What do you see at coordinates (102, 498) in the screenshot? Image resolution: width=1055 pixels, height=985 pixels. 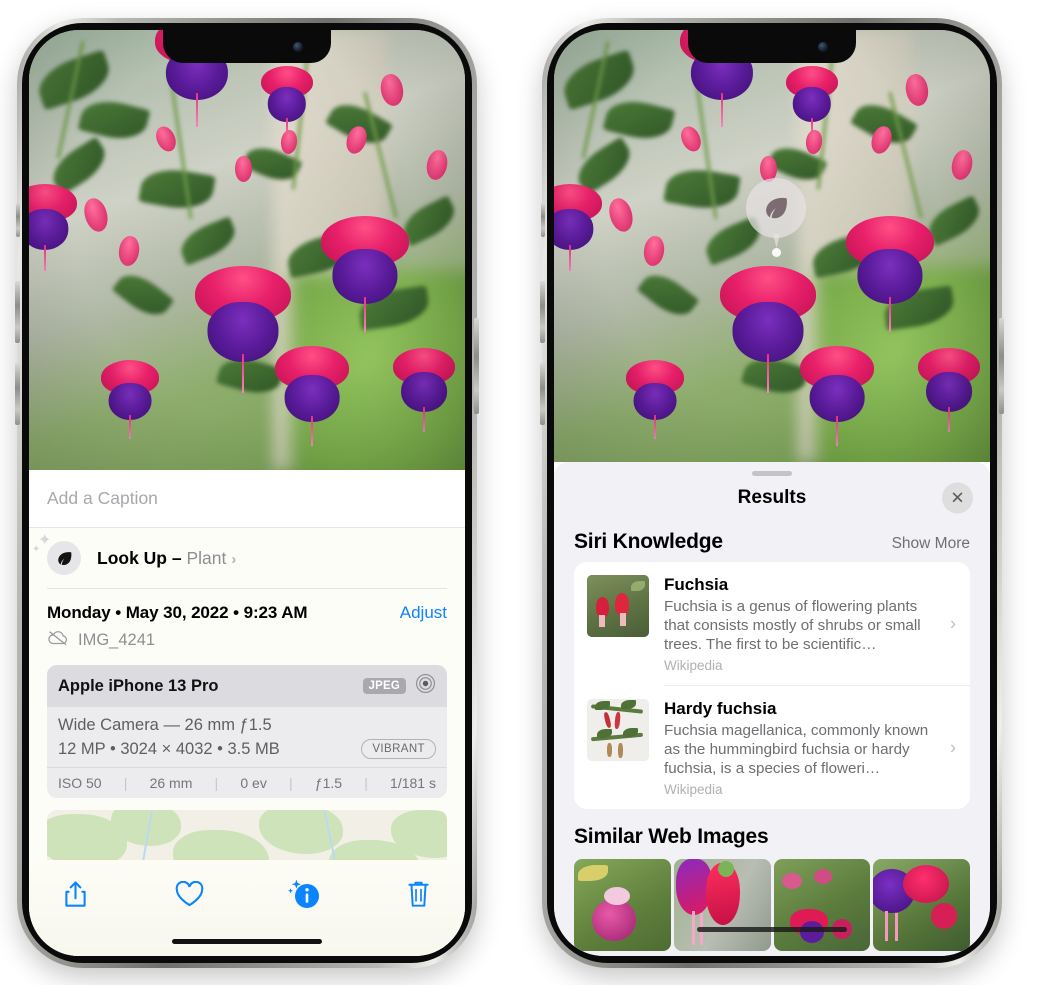 I see `caption-placeholder: Add a Caption` at bounding box center [102, 498].